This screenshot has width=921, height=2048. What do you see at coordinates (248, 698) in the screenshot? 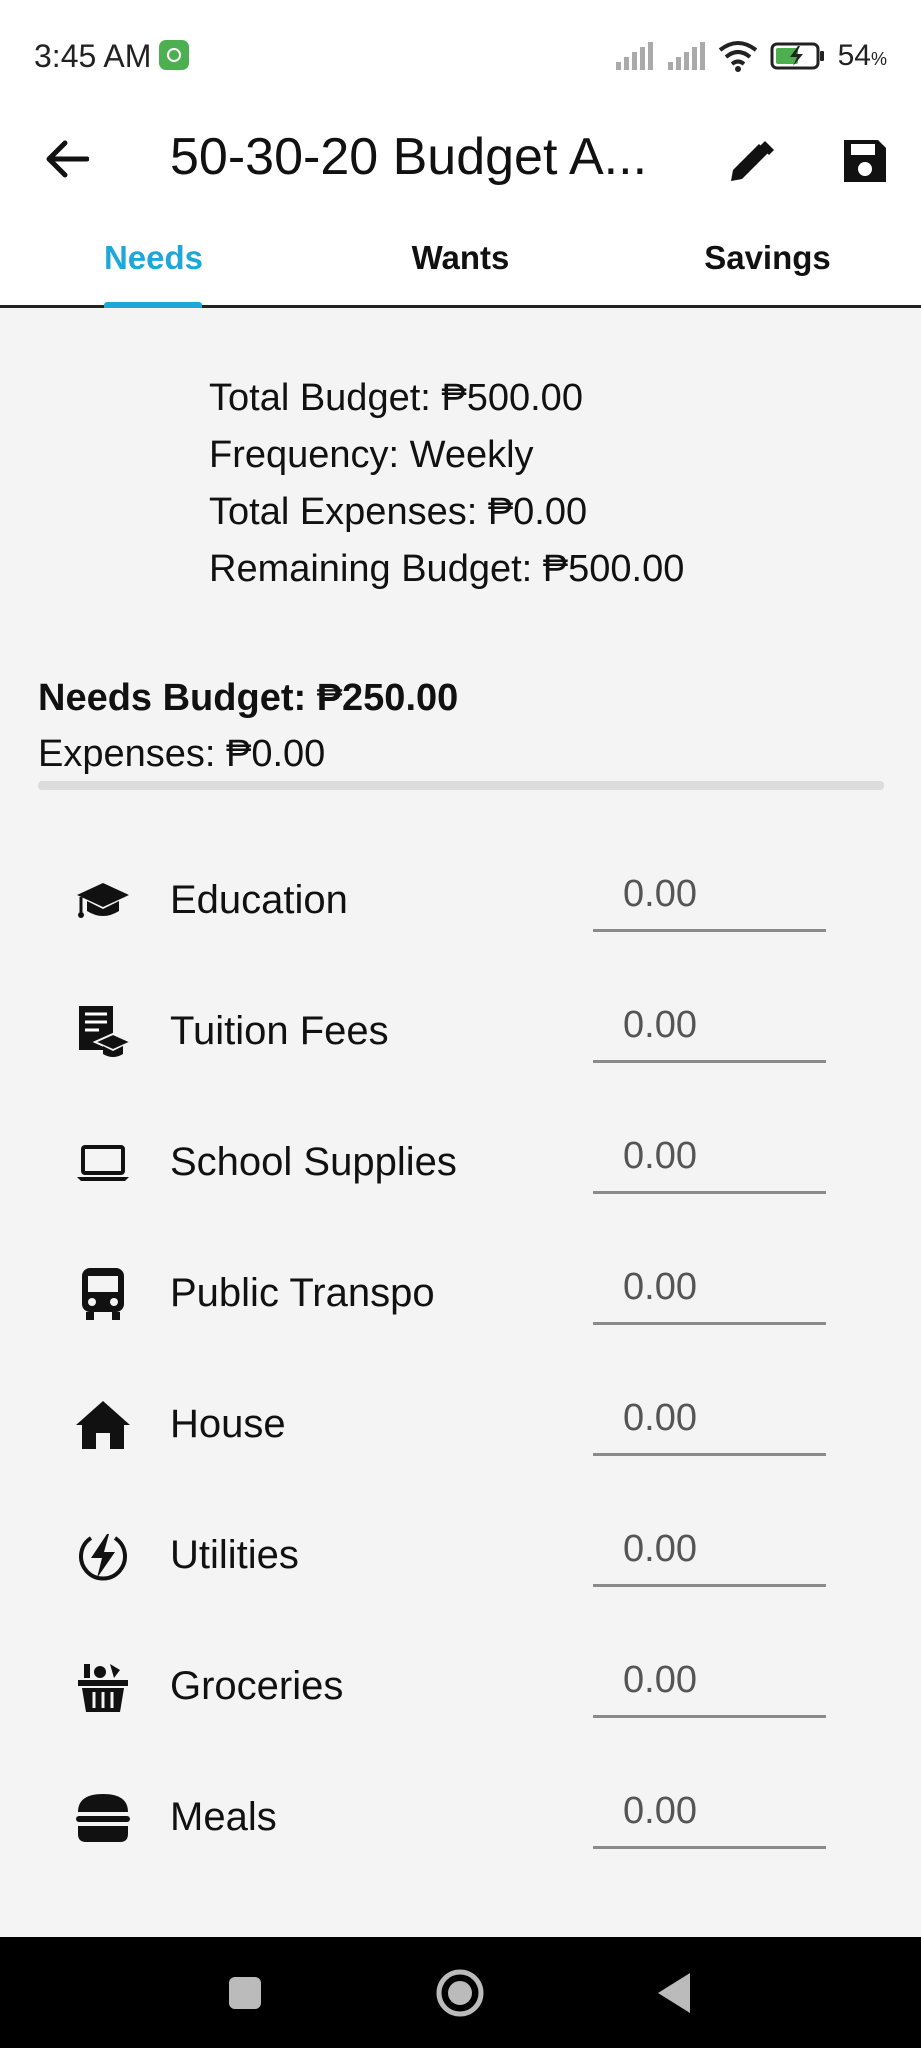
I see `needs-budget-text: Needs Budget: ₱250.00` at bounding box center [248, 698].